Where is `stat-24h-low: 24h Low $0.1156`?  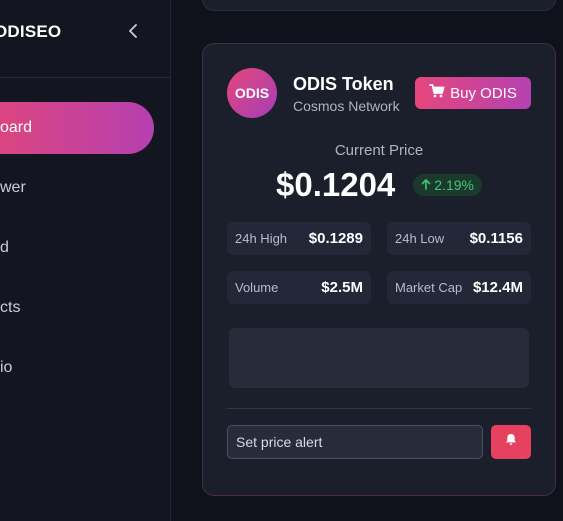 stat-24h-low: 24h Low $0.1156 is located at coordinates (459, 238).